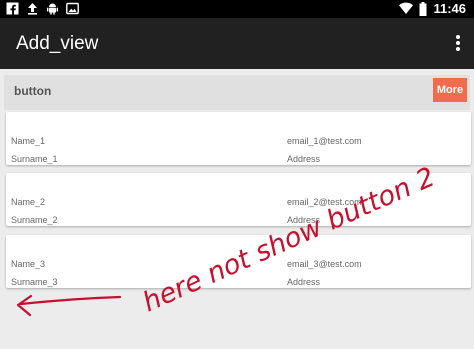 The width and height of the screenshot is (474, 349). What do you see at coordinates (28, 264) in the screenshot?
I see `item-name: Name_3` at bounding box center [28, 264].